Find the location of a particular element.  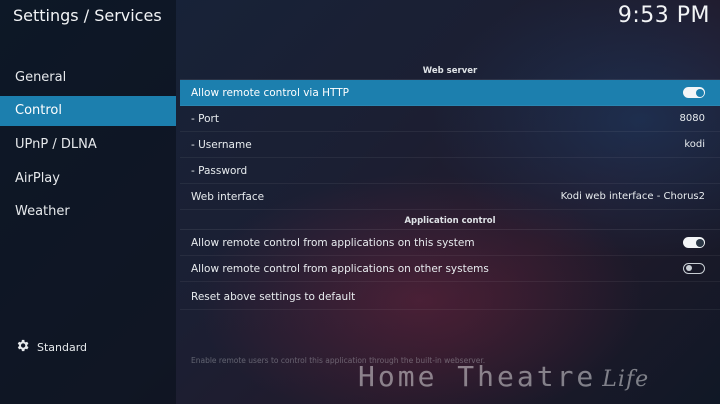

sidebar-item-general: General is located at coordinates (88, 78).